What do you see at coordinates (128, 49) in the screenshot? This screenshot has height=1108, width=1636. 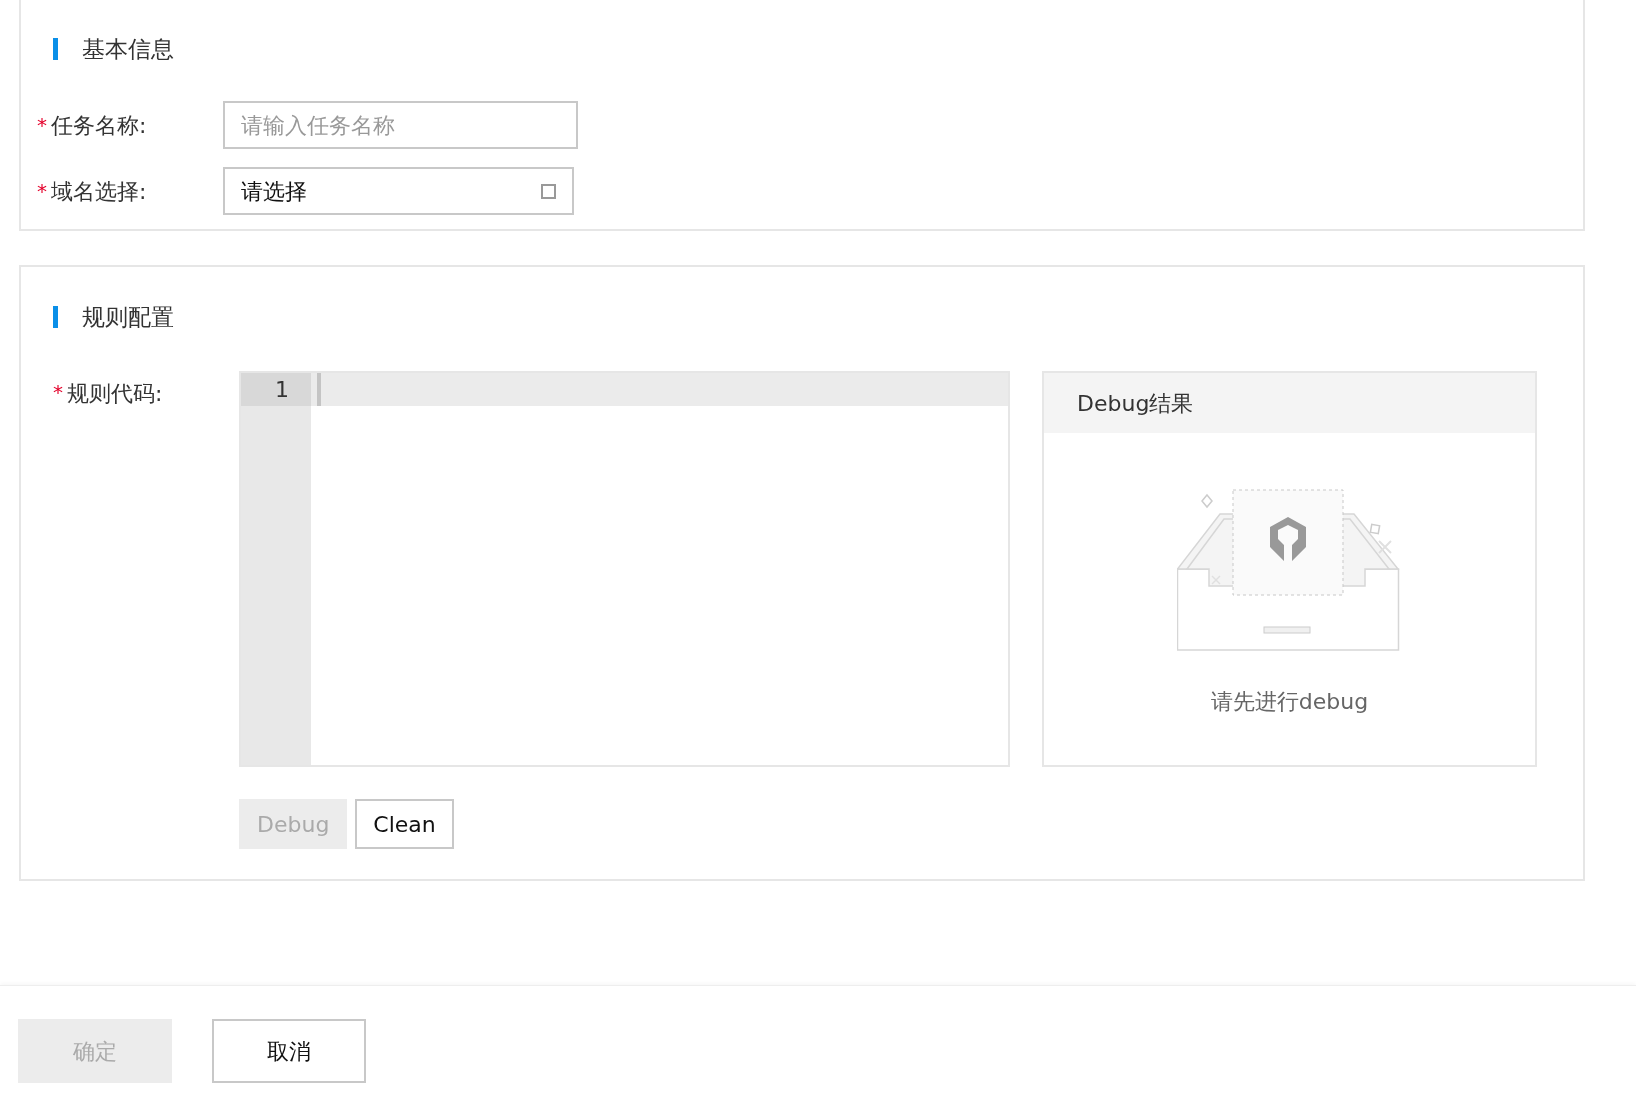 I see `section-title: 基本信息` at bounding box center [128, 49].